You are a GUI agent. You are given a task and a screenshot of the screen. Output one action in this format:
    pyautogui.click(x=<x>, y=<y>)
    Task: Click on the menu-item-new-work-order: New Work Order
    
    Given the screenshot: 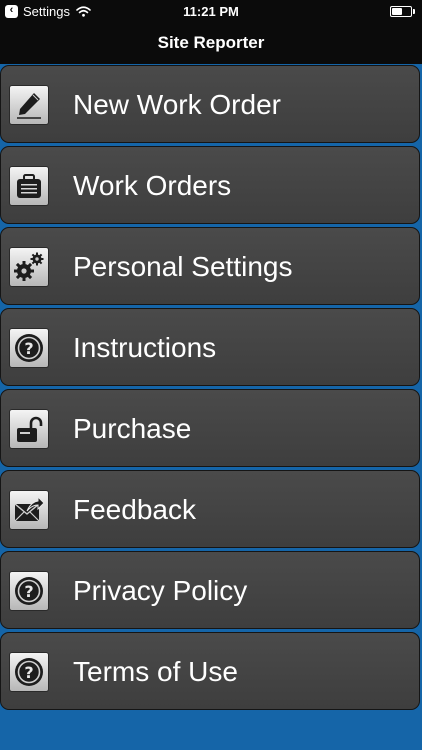 What is the action you would take?
    pyautogui.click(x=210, y=104)
    